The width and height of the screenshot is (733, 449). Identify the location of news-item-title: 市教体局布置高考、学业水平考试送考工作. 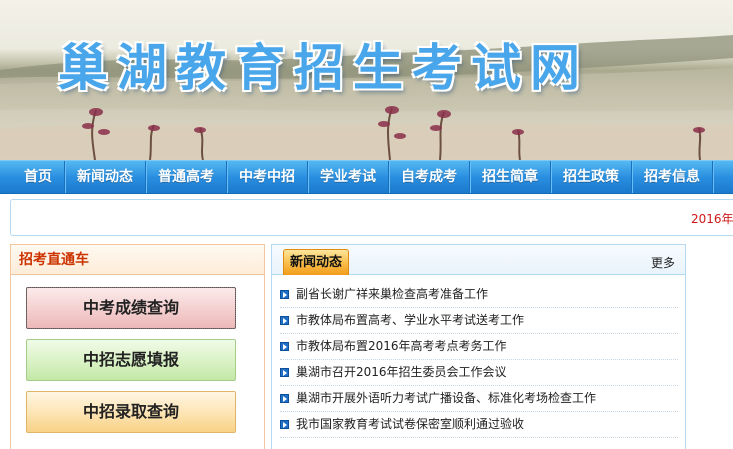
(410, 320).